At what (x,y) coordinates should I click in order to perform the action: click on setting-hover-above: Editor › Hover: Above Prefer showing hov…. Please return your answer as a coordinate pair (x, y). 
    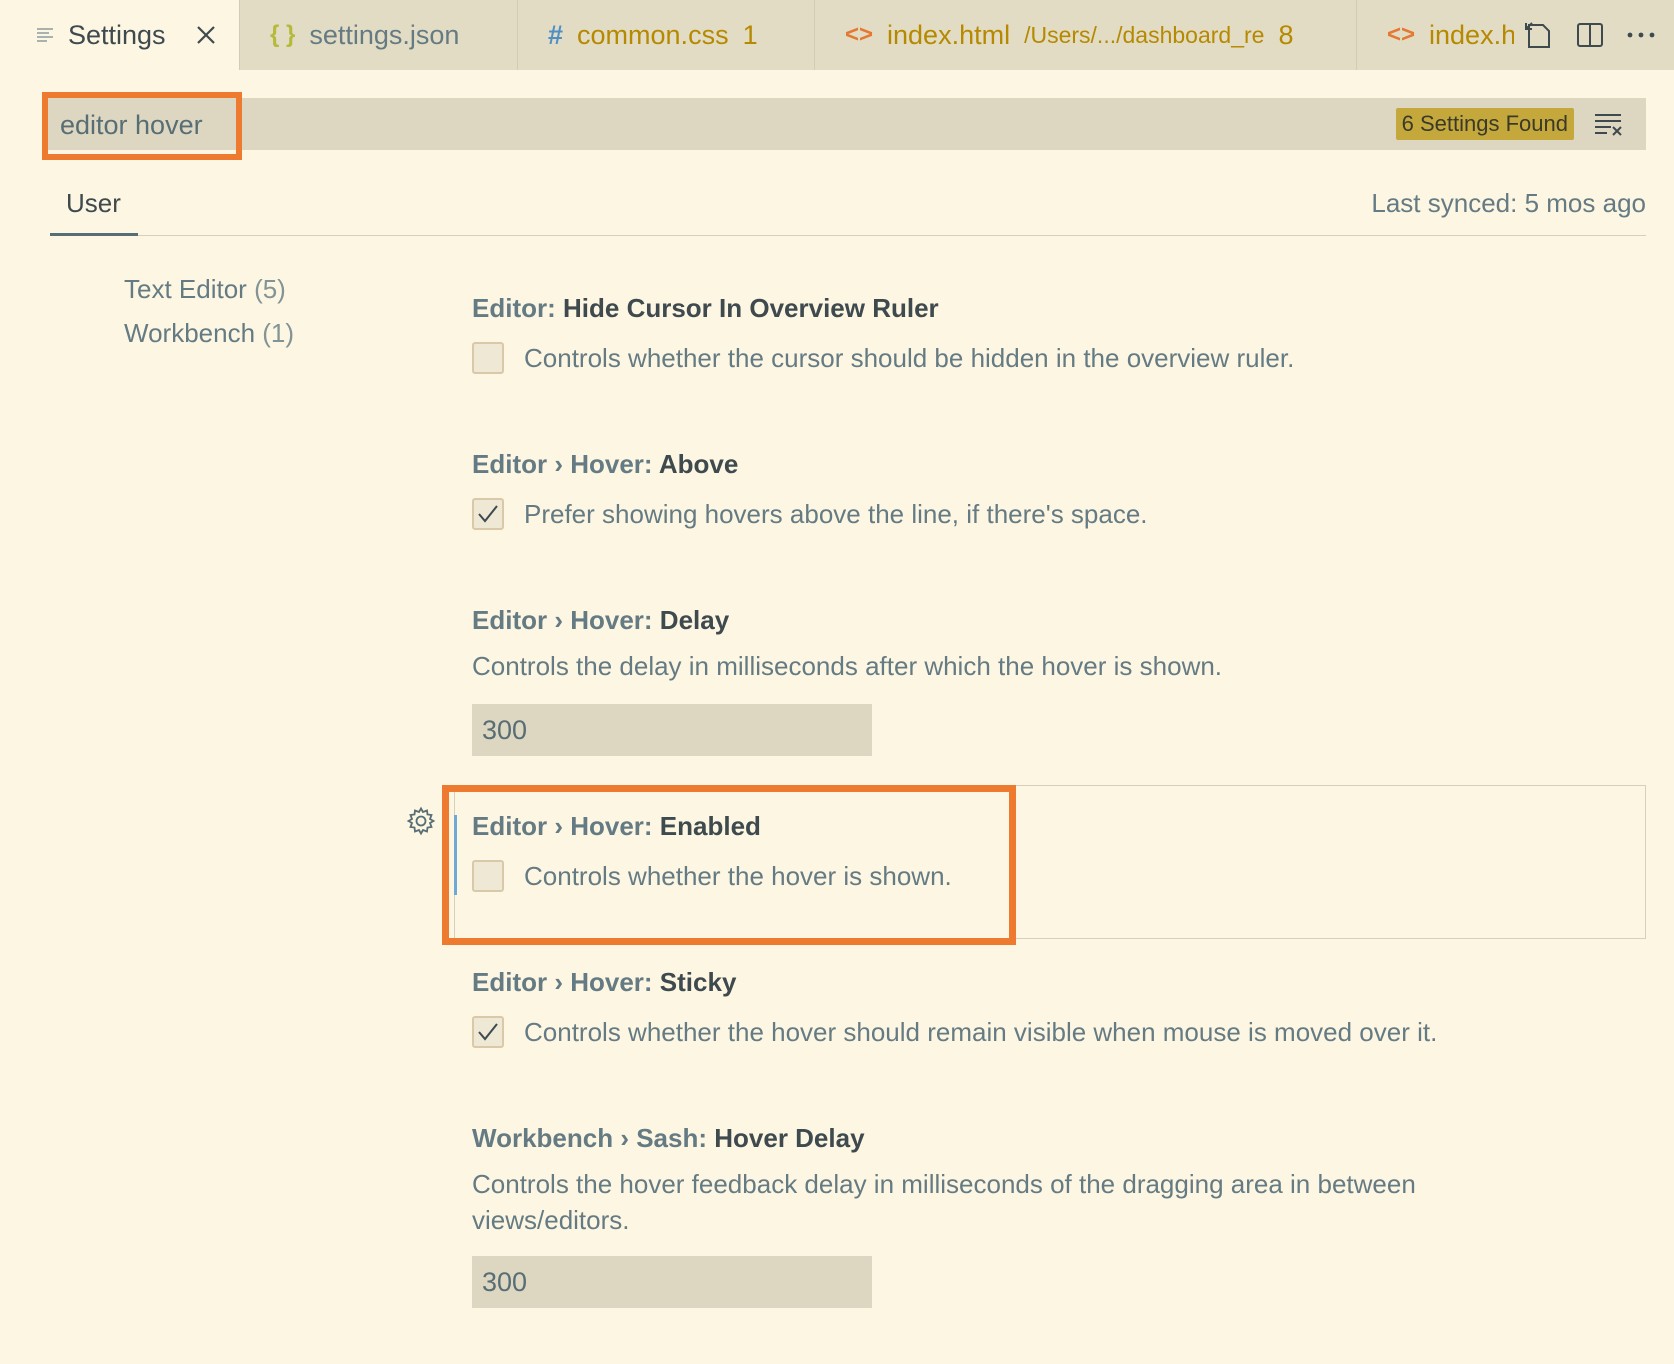
    Looking at the image, I should click on (810, 490).